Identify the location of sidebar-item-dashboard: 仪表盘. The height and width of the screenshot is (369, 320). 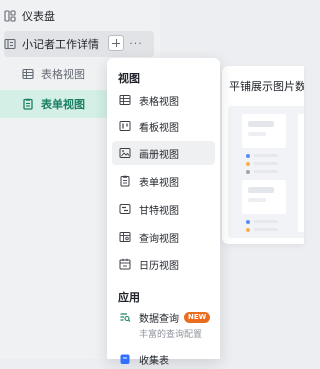
(29, 16).